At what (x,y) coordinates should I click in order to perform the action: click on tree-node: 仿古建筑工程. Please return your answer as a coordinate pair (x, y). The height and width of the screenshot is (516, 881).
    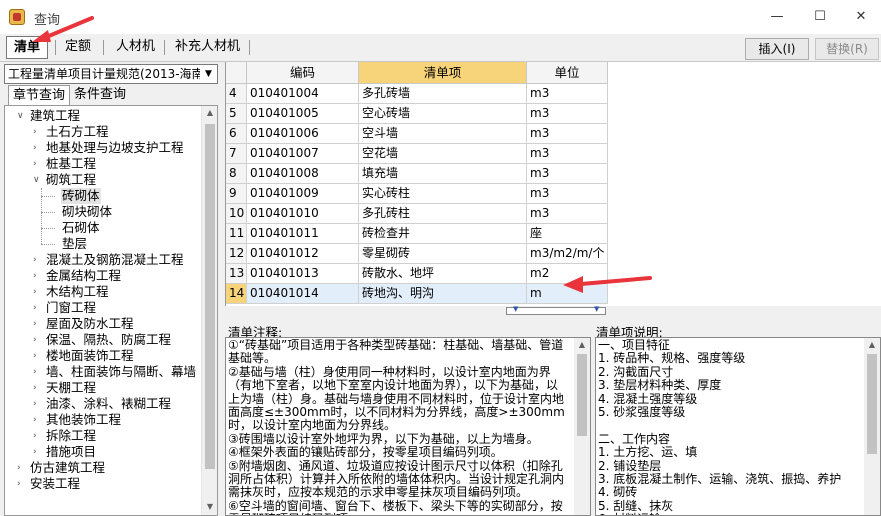
    Looking at the image, I should click on (67, 468).